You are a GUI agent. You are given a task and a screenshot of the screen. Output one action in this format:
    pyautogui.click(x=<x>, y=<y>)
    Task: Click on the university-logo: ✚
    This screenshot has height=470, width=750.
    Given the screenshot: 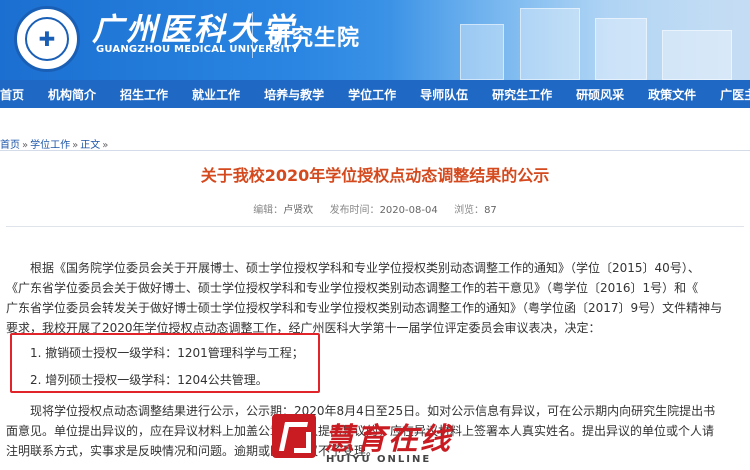 What is the action you would take?
    pyautogui.click(x=47, y=39)
    